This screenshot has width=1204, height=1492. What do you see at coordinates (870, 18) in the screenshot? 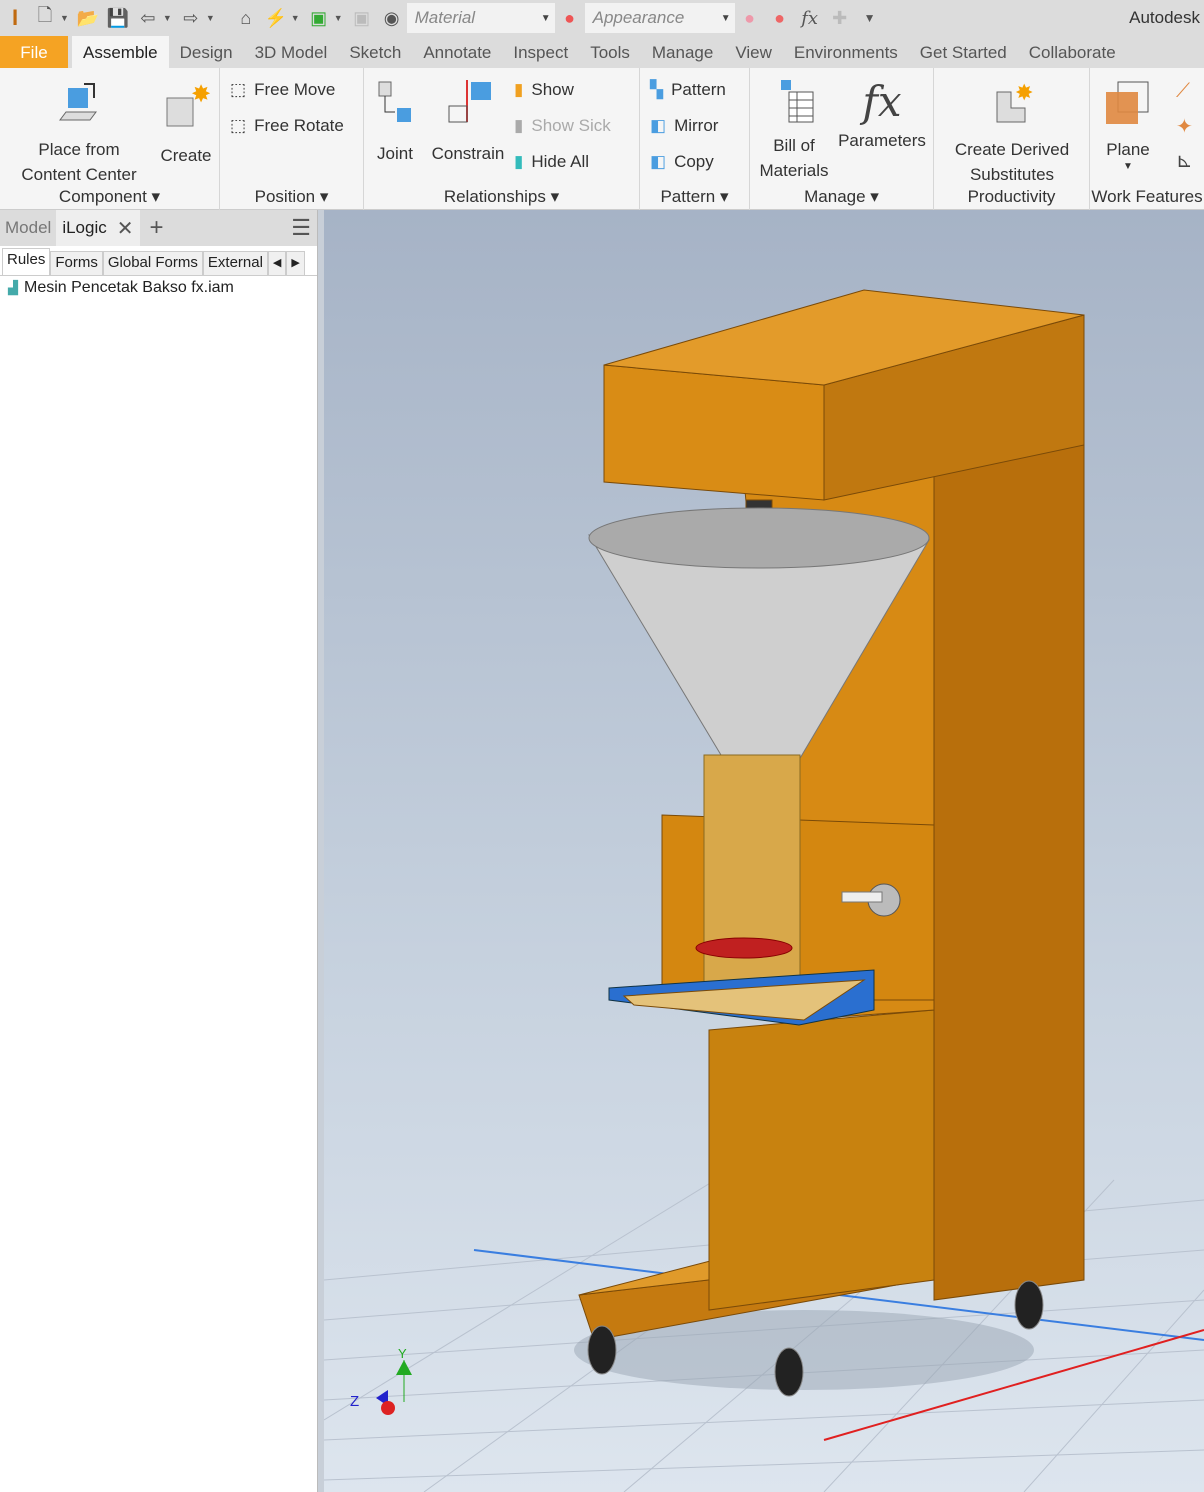
I see `customize-icon: ▼` at bounding box center [870, 18].